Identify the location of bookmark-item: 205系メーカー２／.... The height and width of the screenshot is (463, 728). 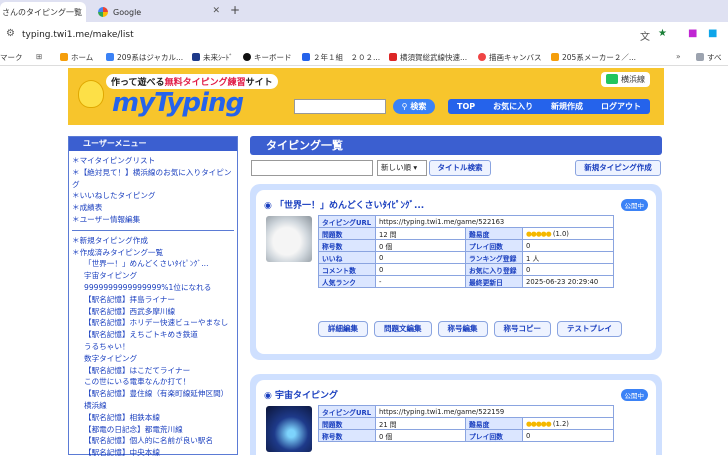
(593, 57).